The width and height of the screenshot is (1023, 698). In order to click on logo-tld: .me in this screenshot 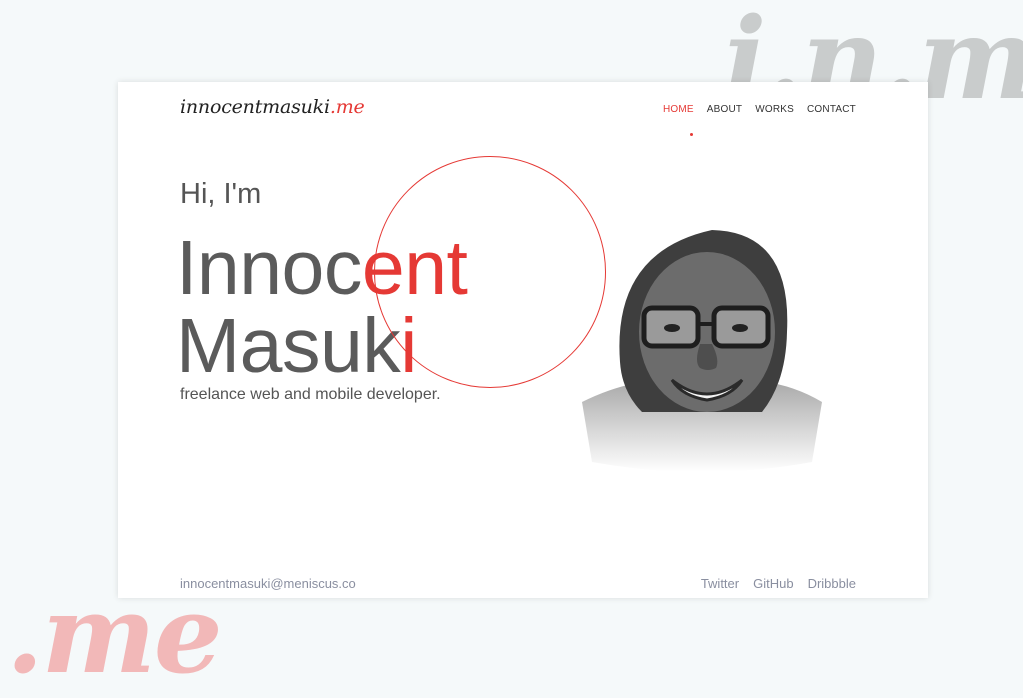, I will do `click(347, 107)`.